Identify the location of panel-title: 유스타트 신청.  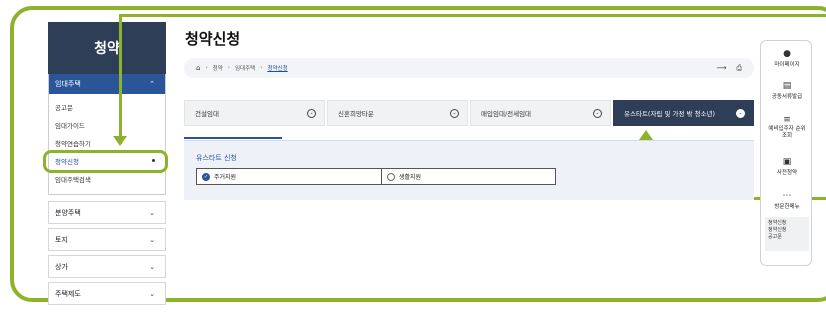
(216, 158).